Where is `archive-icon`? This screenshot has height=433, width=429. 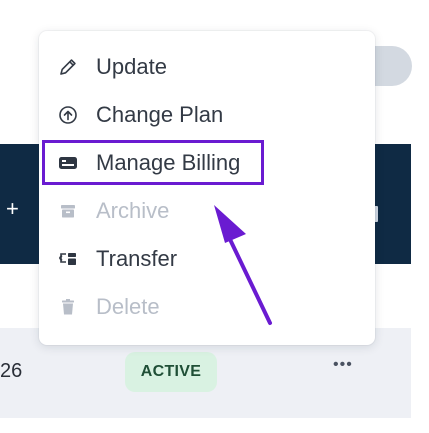 archive-icon is located at coordinates (68, 211).